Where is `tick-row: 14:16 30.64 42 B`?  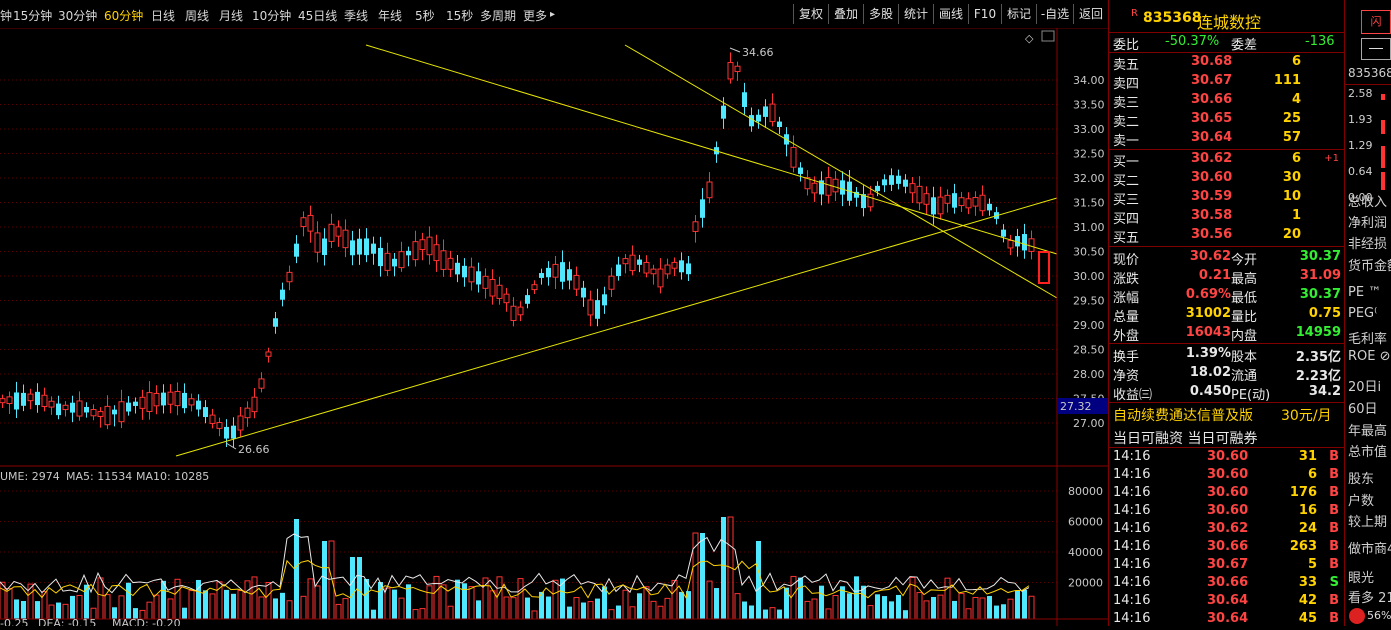 tick-row: 14:16 30.64 42 B is located at coordinates (1227, 601).